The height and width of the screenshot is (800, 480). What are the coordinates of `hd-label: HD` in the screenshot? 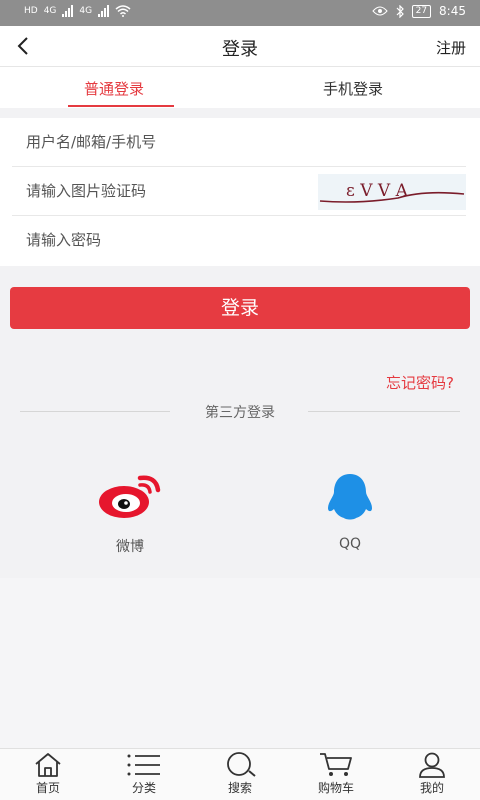 It's located at (31, 11).